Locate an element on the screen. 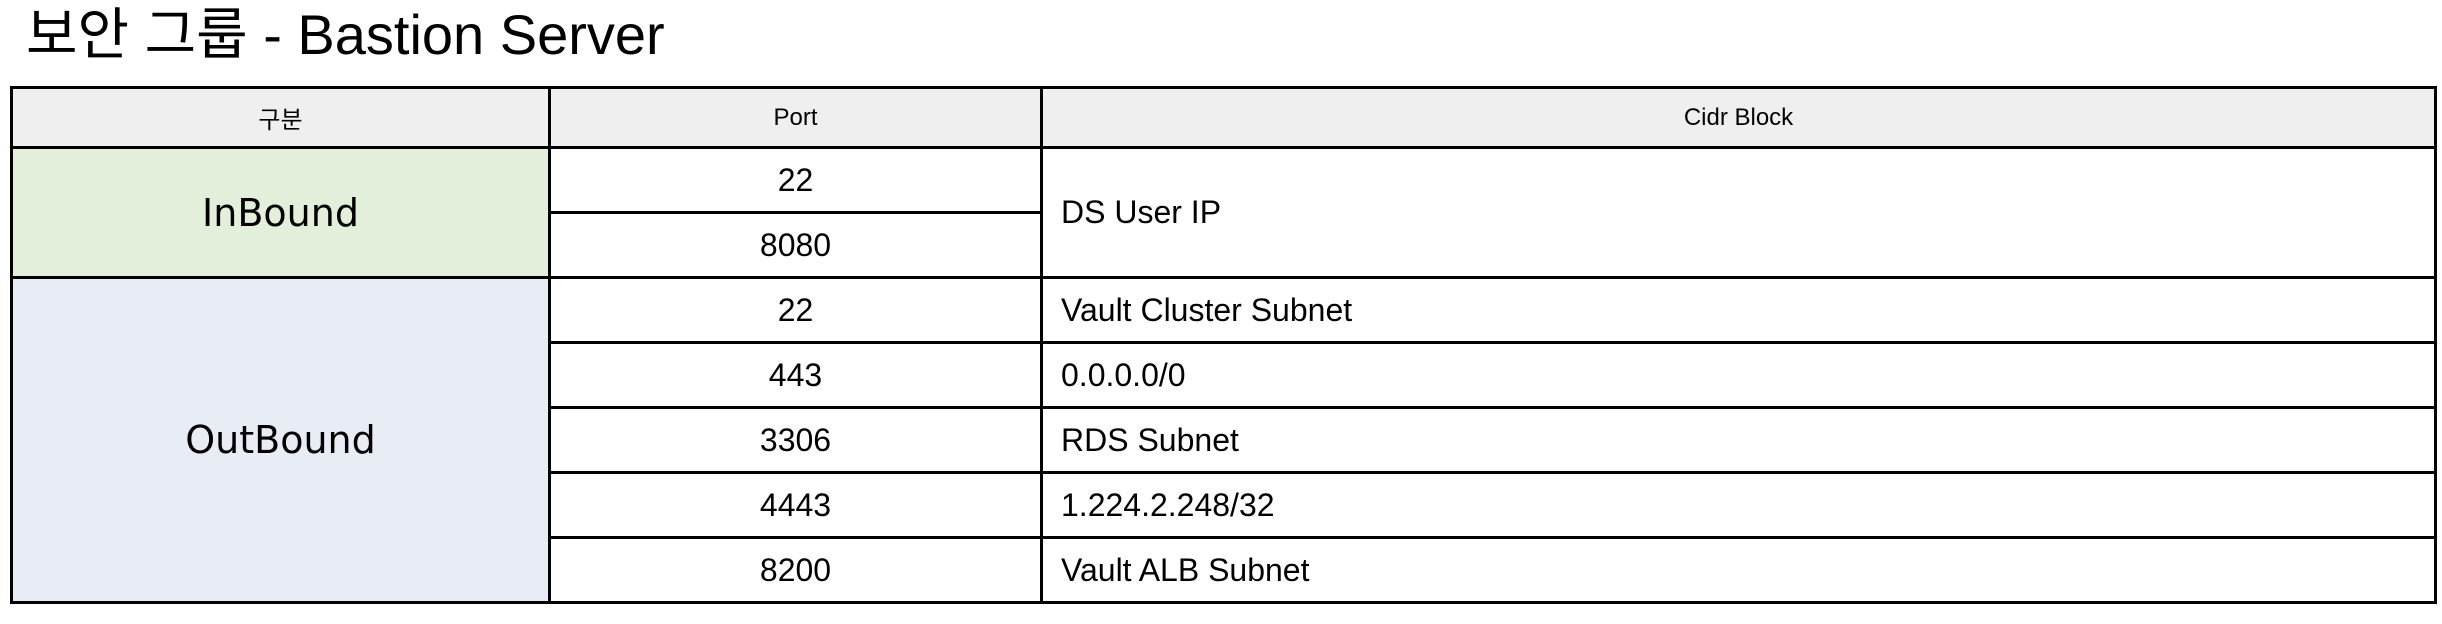 This screenshot has height=624, width=2442. column-header-port: Port is located at coordinates (795, 117).